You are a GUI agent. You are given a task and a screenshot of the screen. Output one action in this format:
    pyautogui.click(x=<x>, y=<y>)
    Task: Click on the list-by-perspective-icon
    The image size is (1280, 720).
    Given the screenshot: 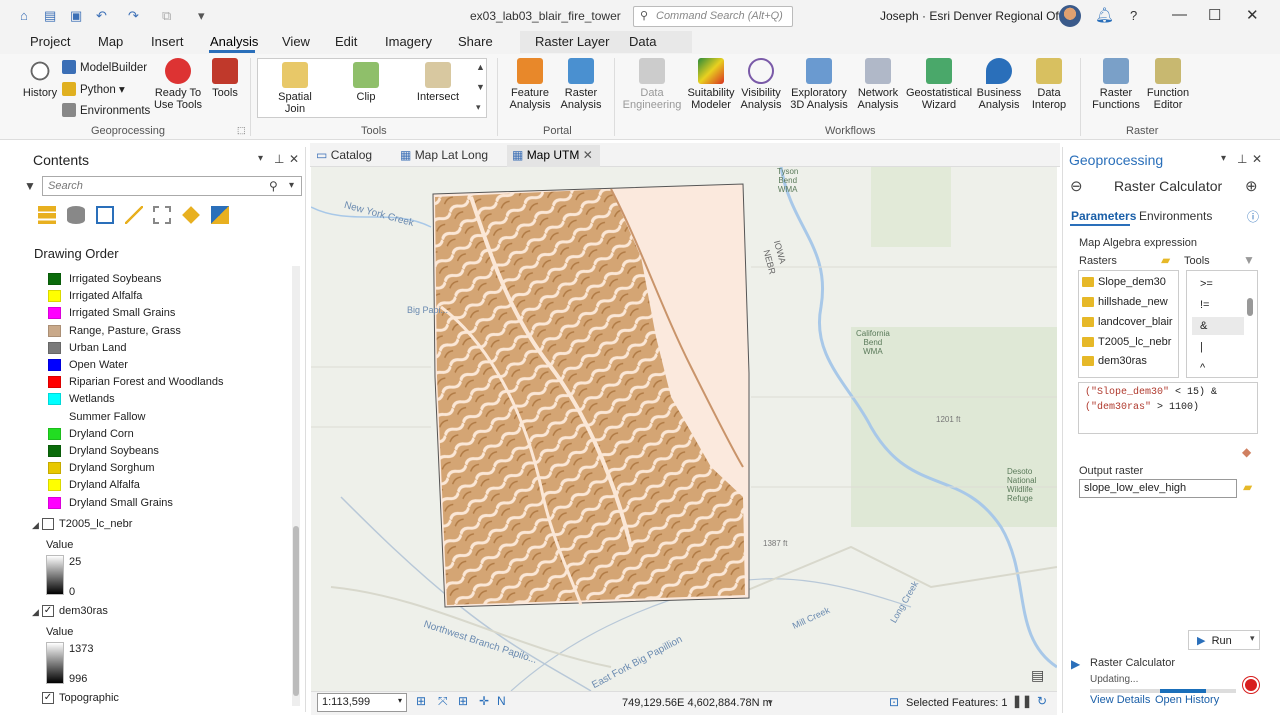 What is the action you would take?
    pyautogui.click(x=220, y=215)
    